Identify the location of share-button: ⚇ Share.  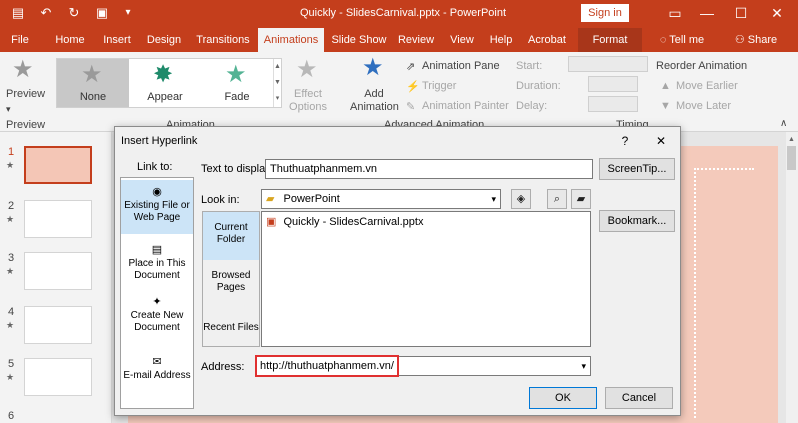
(756, 40).